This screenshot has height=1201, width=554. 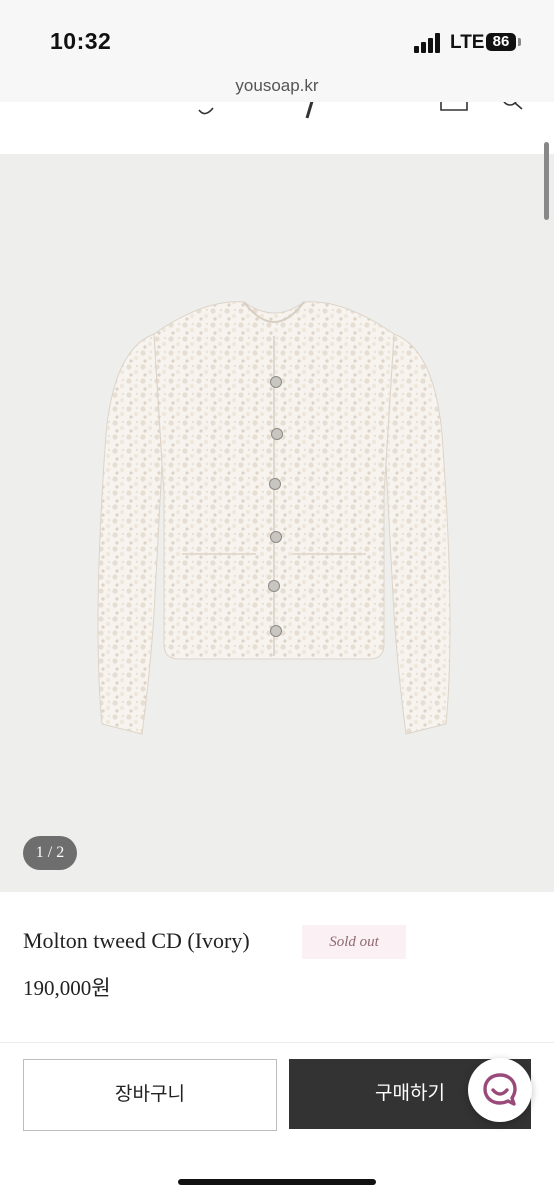 What do you see at coordinates (67, 988) in the screenshot?
I see `product-price: 190,000원` at bounding box center [67, 988].